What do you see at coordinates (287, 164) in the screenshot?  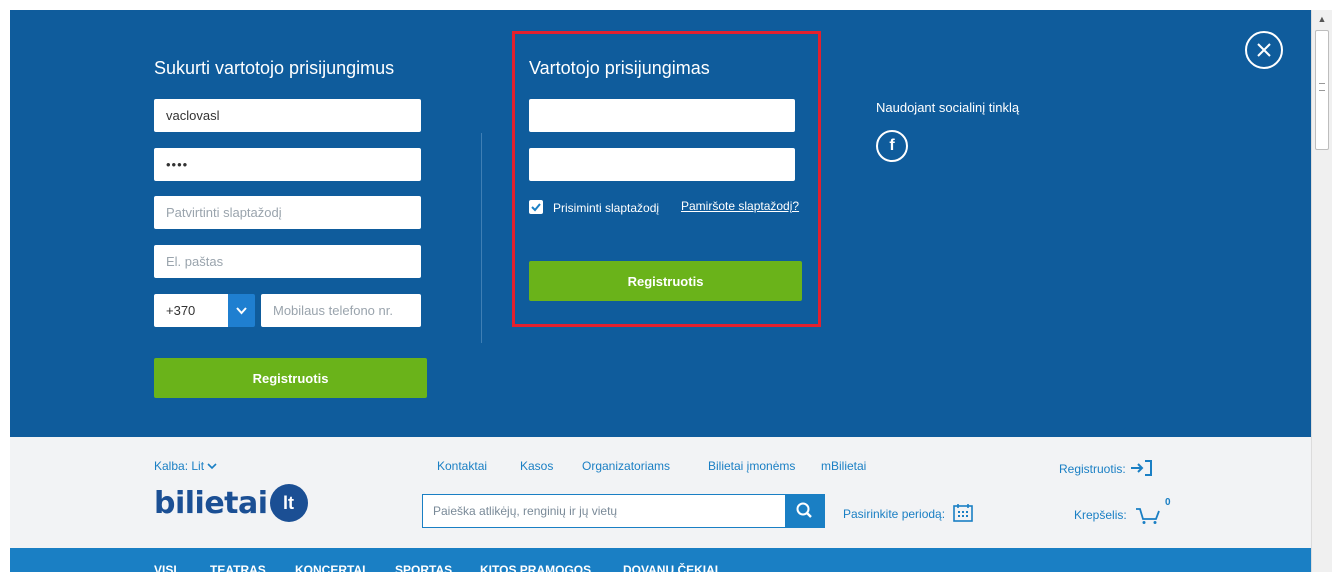 I see `register-password-input` at bounding box center [287, 164].